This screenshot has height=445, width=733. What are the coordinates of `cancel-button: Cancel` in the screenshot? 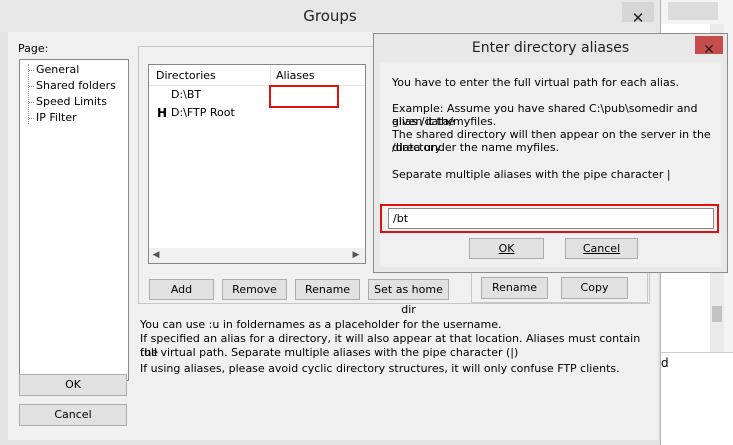 It's located at (73, 415).